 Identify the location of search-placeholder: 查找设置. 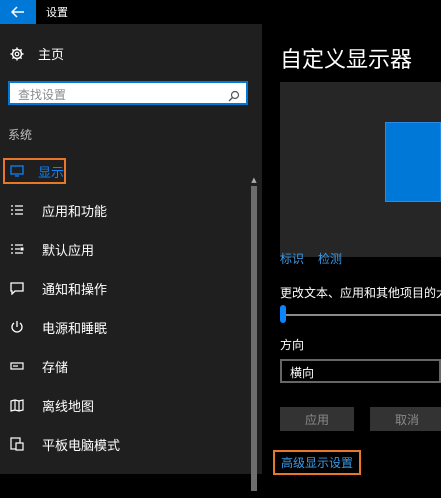
(42, 95).